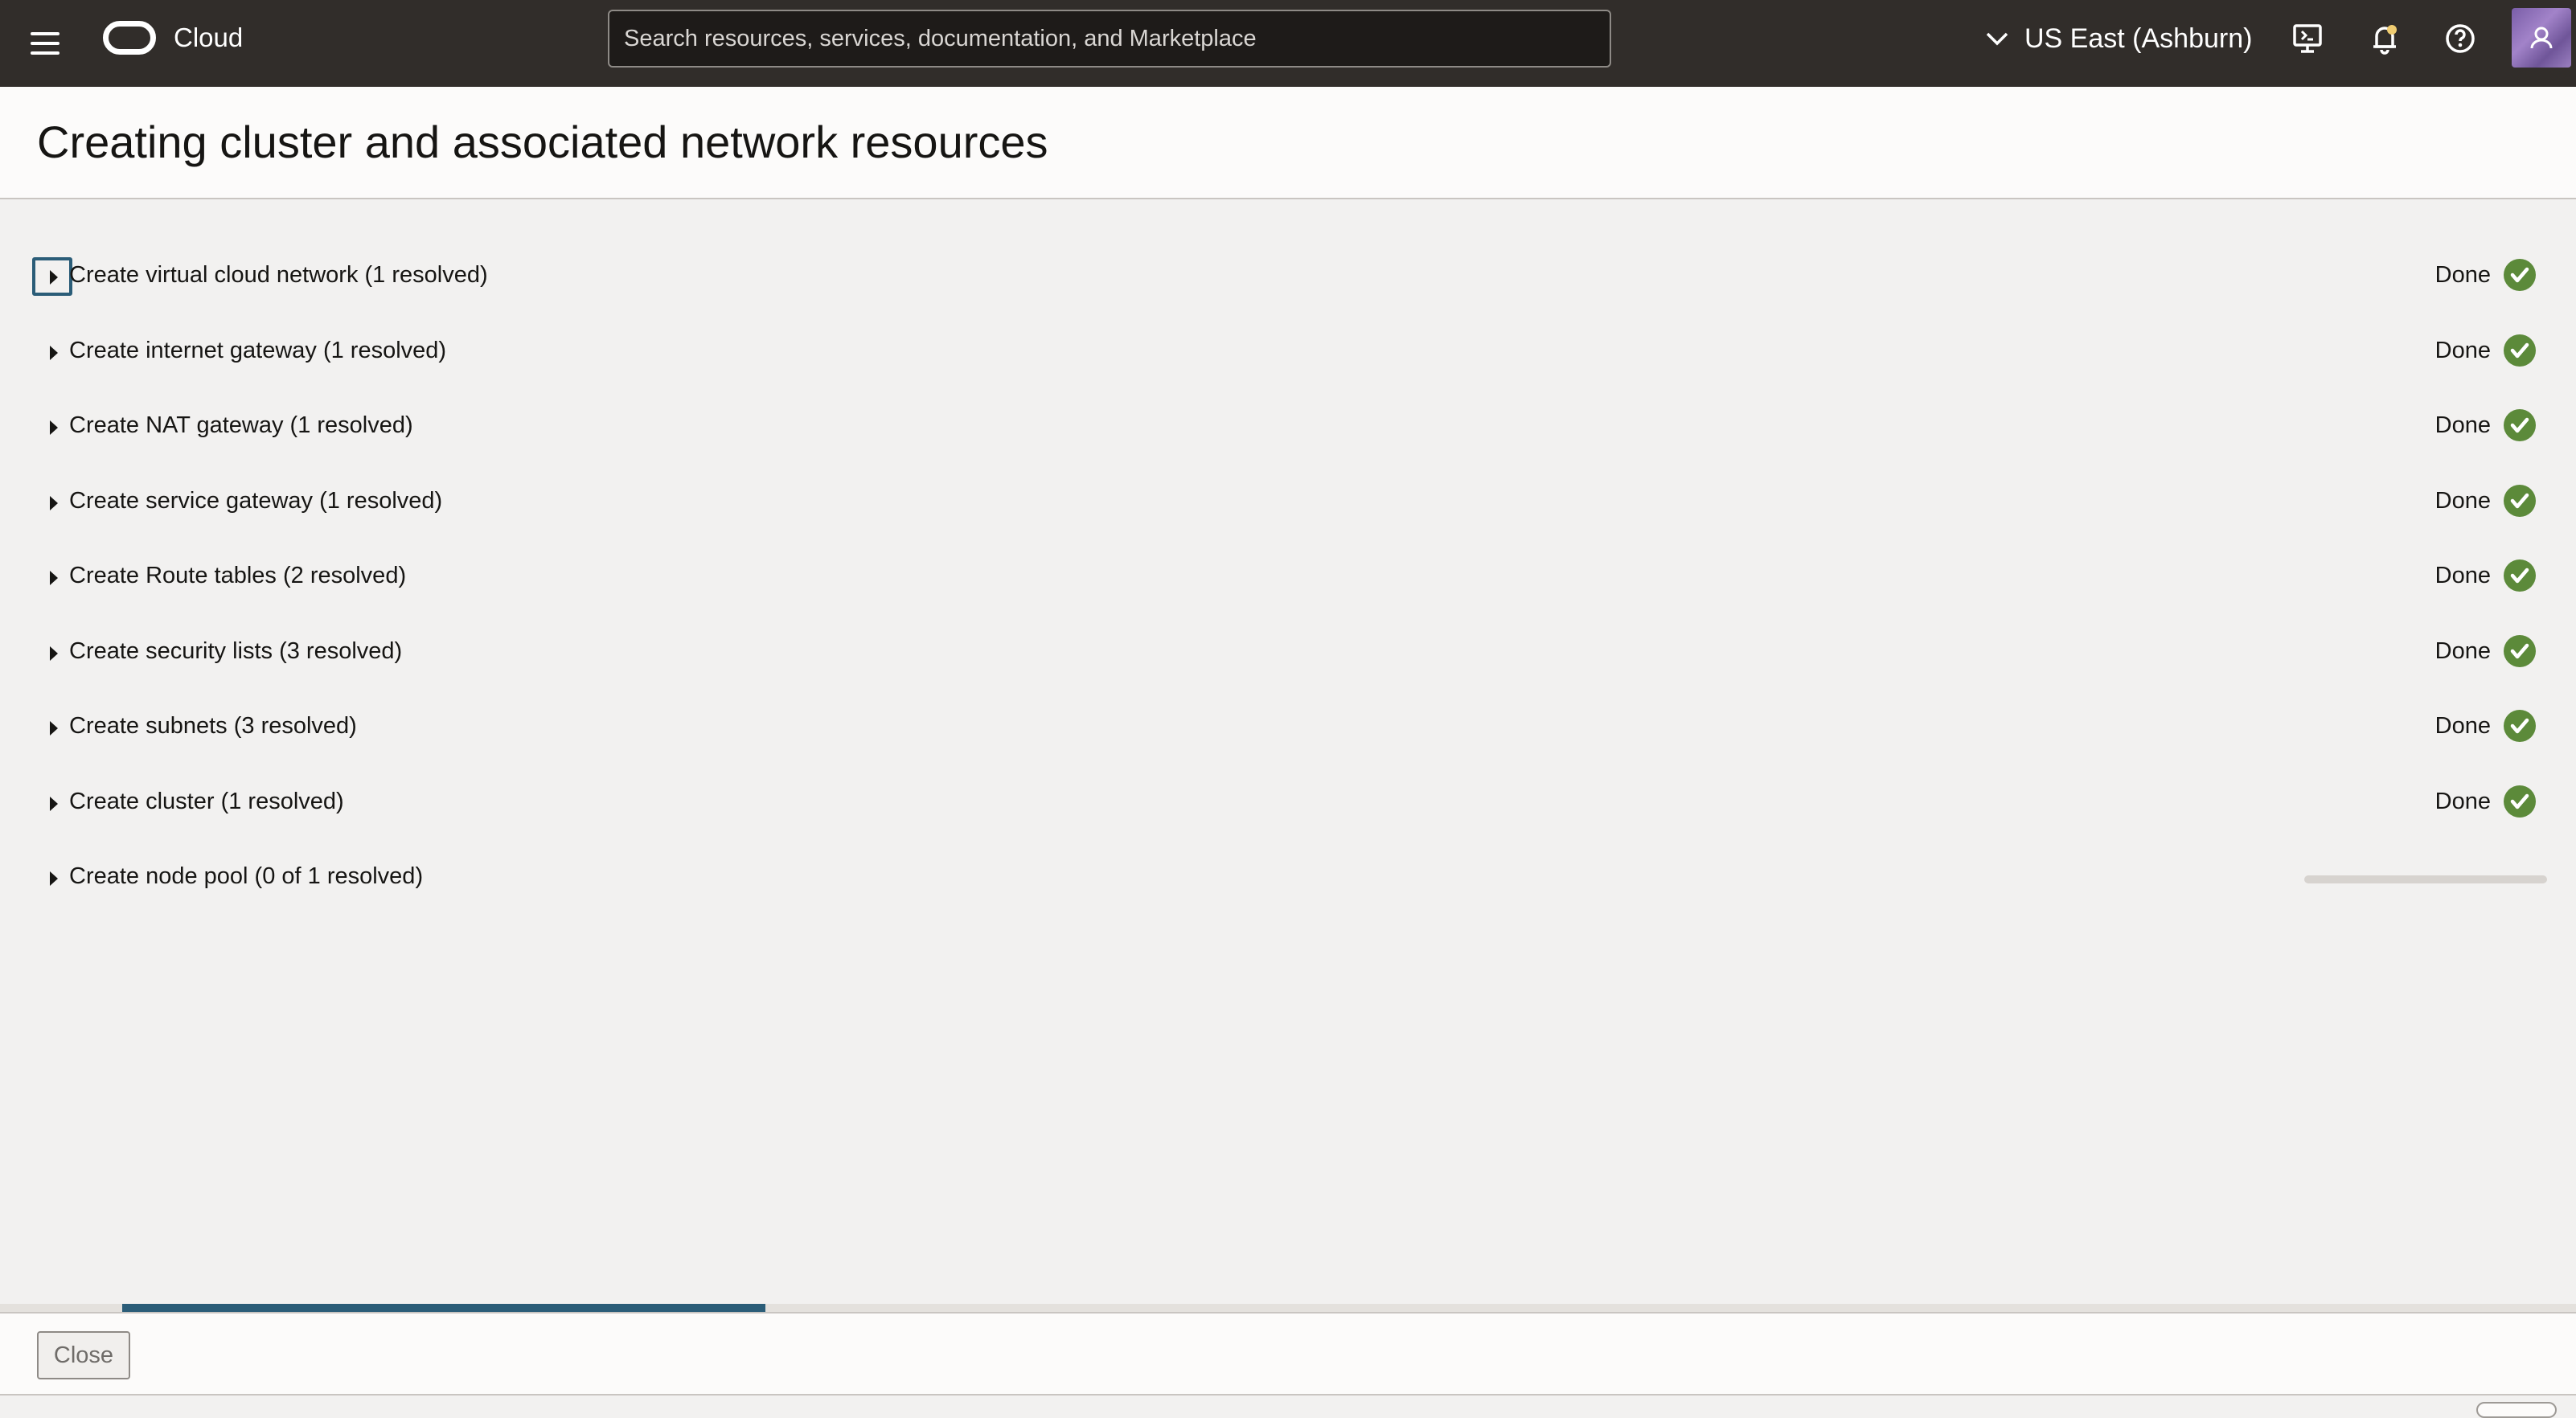 This screenshot has height=1418, width=2576. What do you see at coordinates (241, 425) in the screenshot?
I see `step-label: Create NAT gateway (1 resolved)` at bounding box center [241, 425].